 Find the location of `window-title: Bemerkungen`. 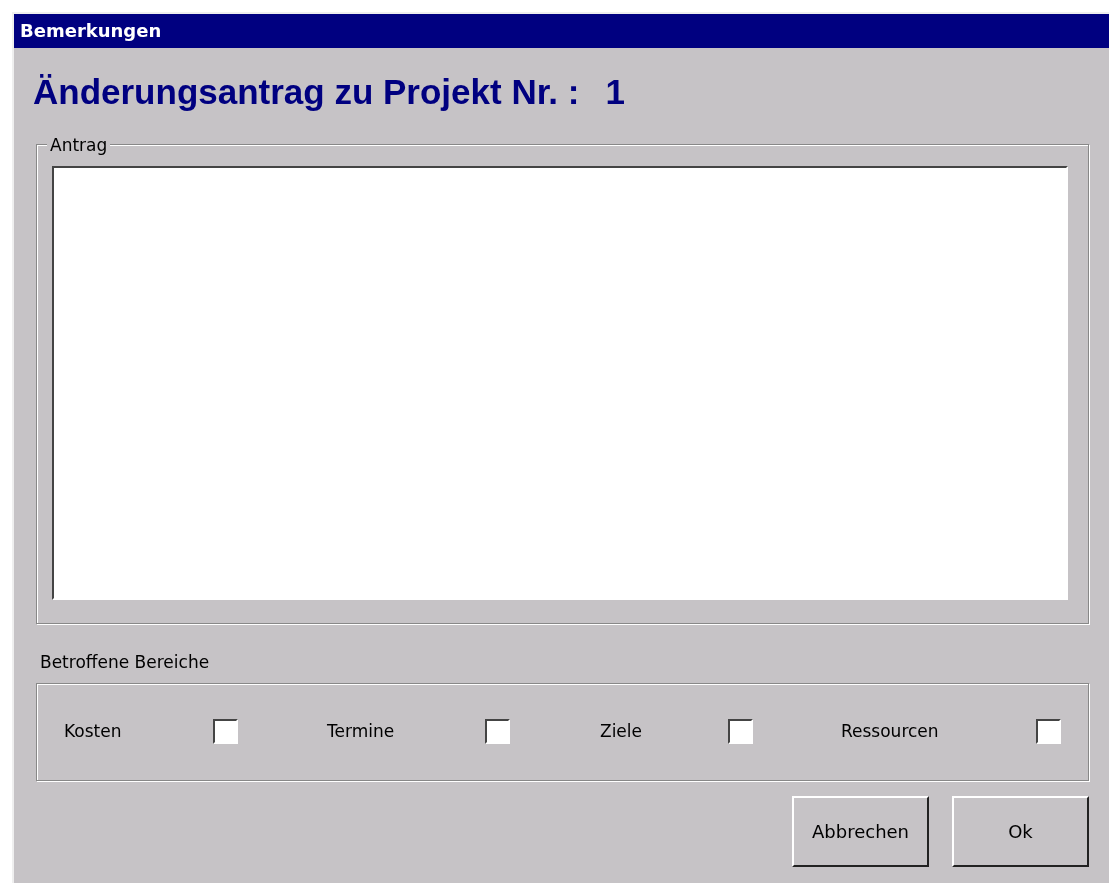

window-title: Bemerkungen is located at coordinates (561, 31).